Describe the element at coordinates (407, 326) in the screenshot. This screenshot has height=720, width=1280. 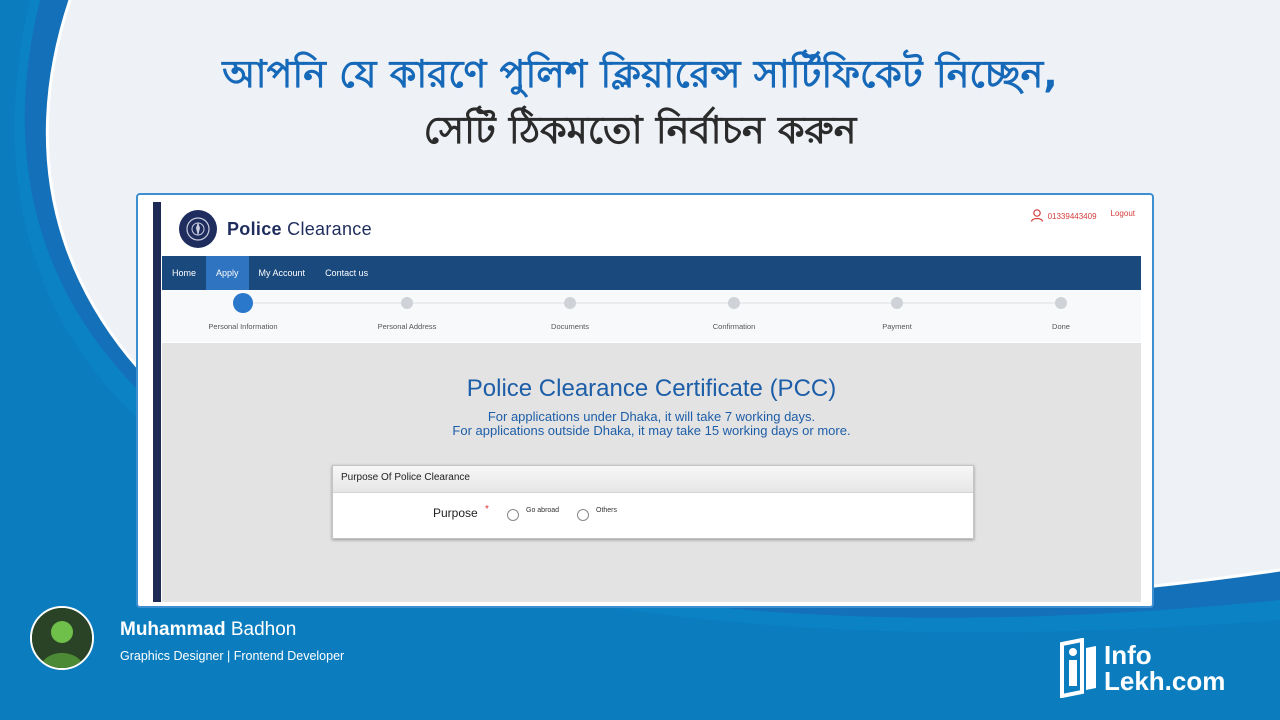
I see `step-label-personal-address: Personal Address` at that location.